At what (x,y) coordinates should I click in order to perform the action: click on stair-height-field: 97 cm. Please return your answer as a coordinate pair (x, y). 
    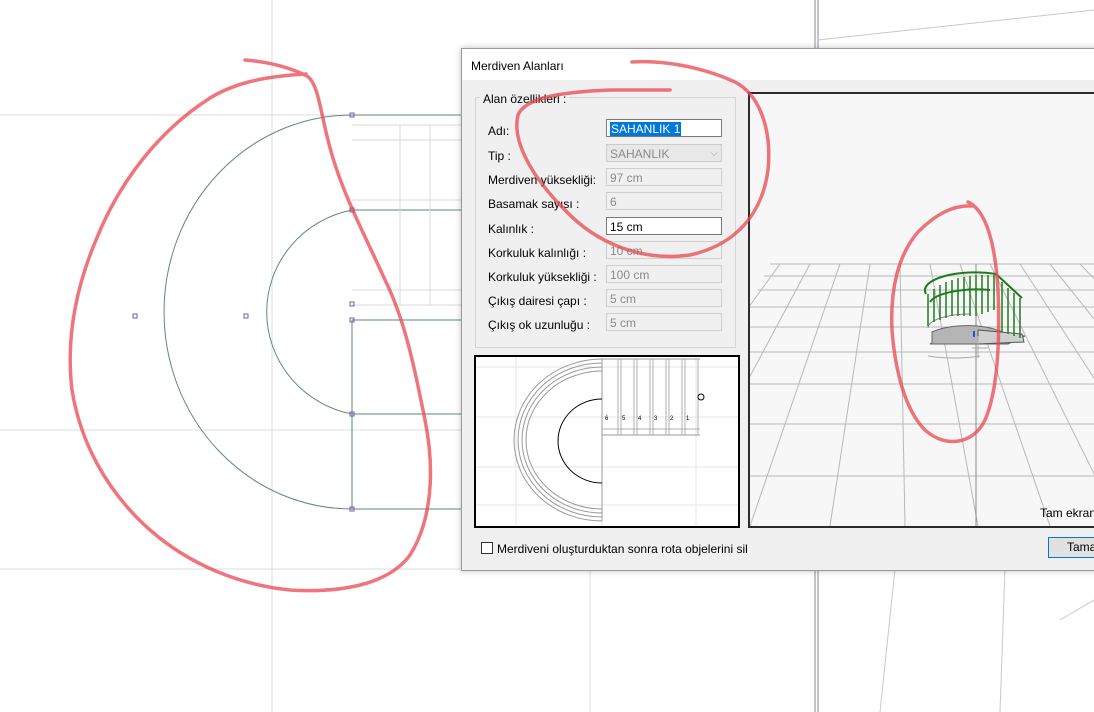
    Looking at the image, I should click on (664, 177).